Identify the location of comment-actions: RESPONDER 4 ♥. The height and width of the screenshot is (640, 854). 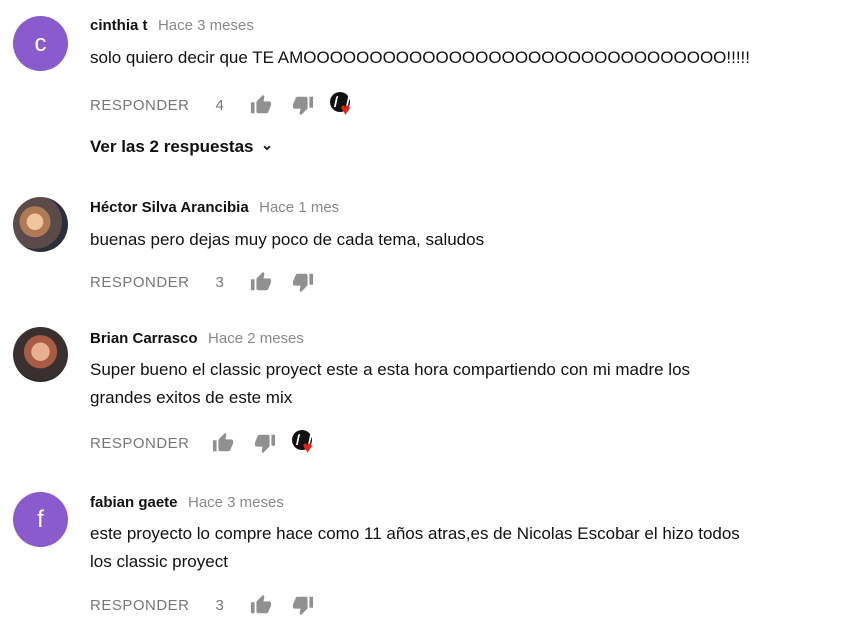
(224, 105).